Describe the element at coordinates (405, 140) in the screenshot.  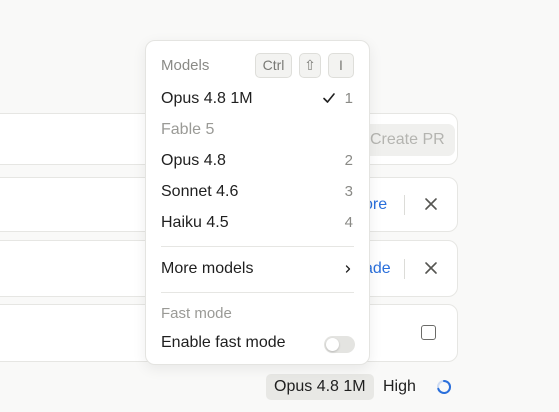
I see `create-pr-button: Create PR` at that location.